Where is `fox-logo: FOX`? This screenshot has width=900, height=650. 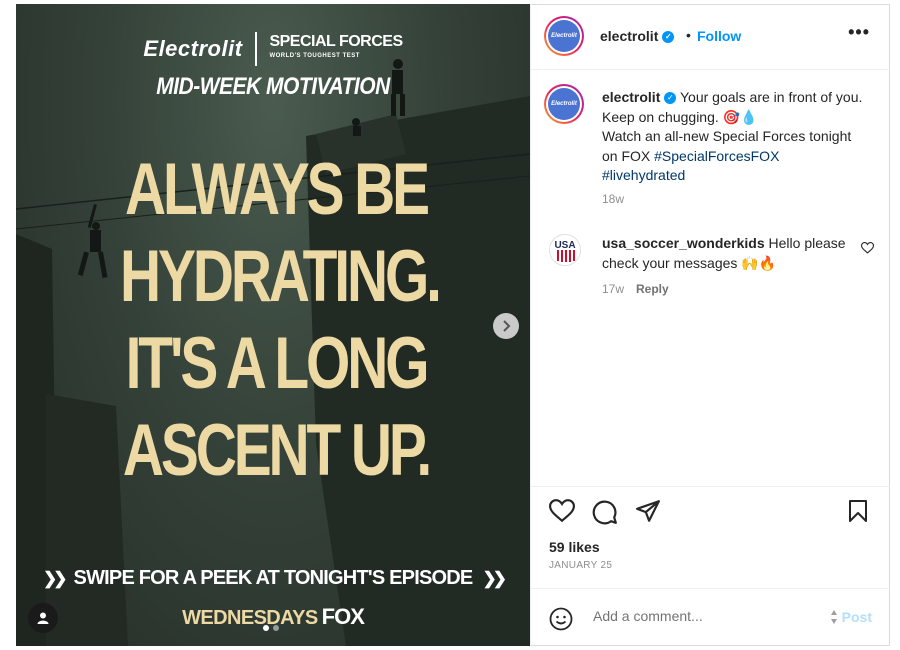
fox-logo: FOX is located at coordinates (343, 616).